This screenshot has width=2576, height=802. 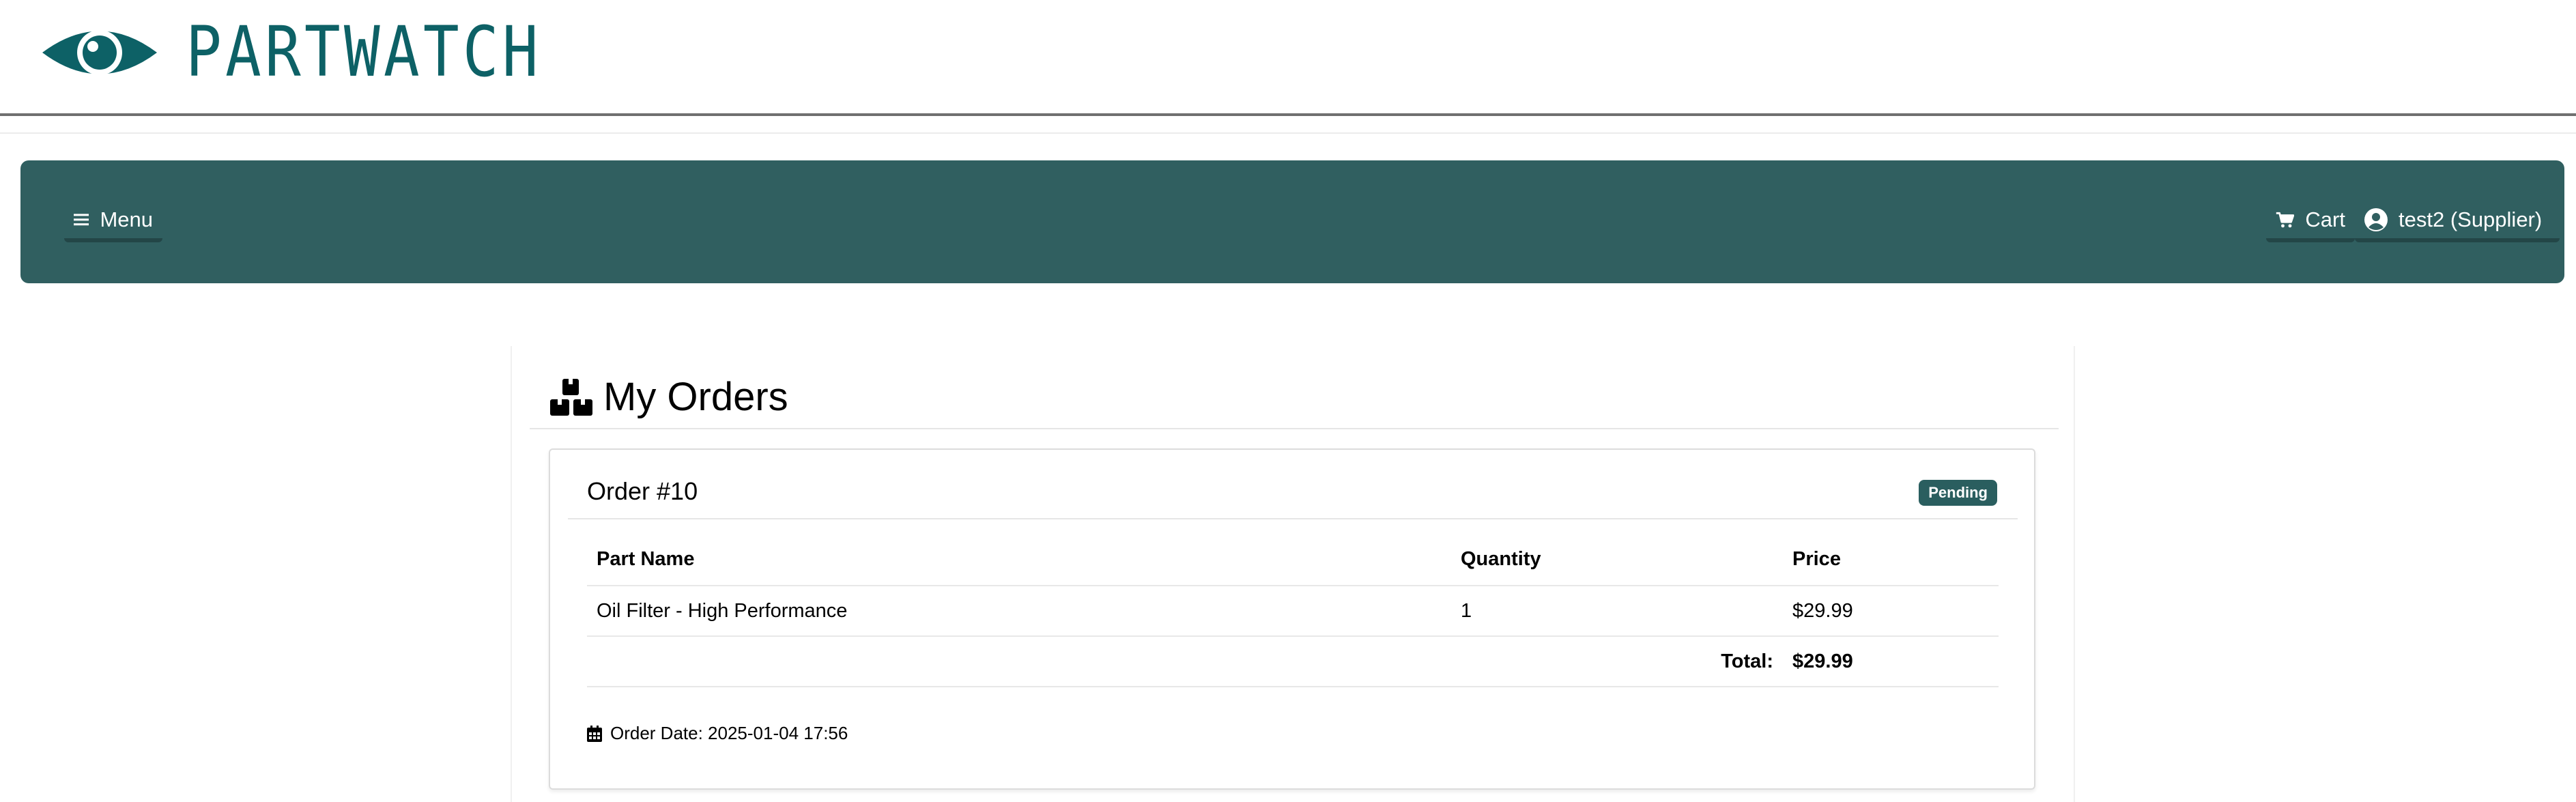 What do you see at coordinates (1617, 611) in the screenshot?
I see `quantity-cell: 1` at bounding box center [1617, 611].